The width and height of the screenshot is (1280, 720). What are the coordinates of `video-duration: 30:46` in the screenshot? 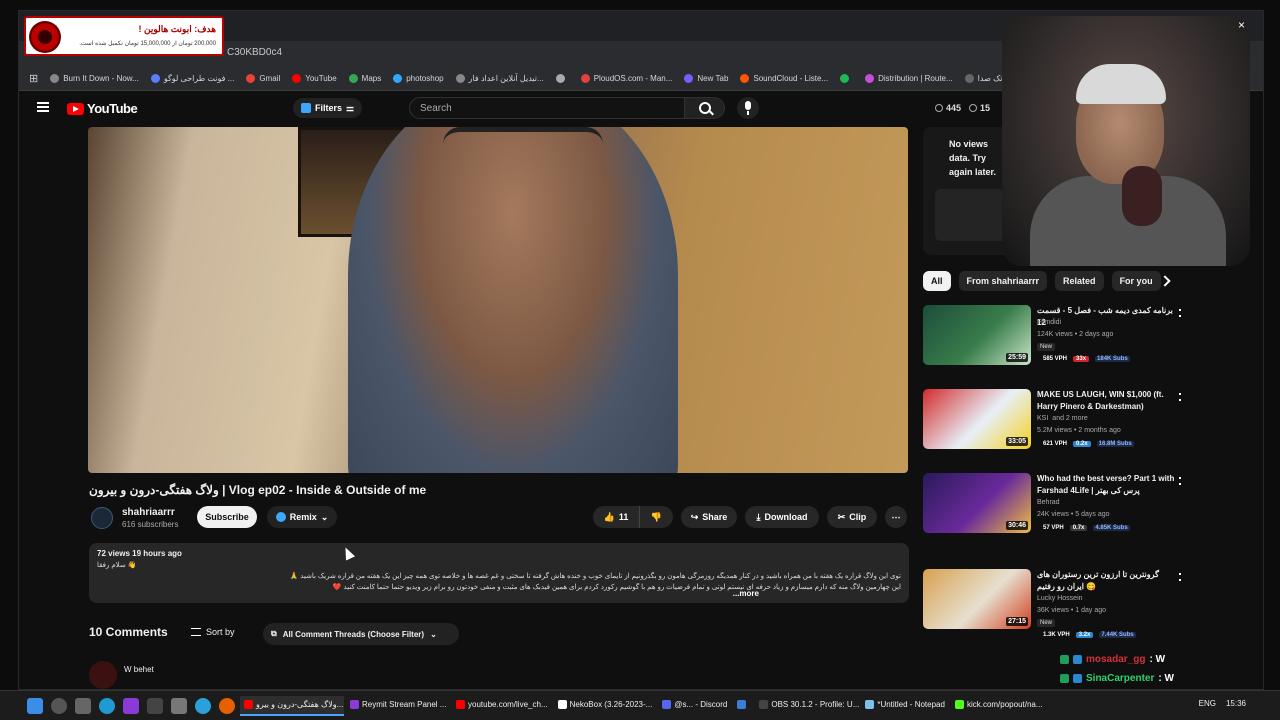 It's located at (1017, 525).